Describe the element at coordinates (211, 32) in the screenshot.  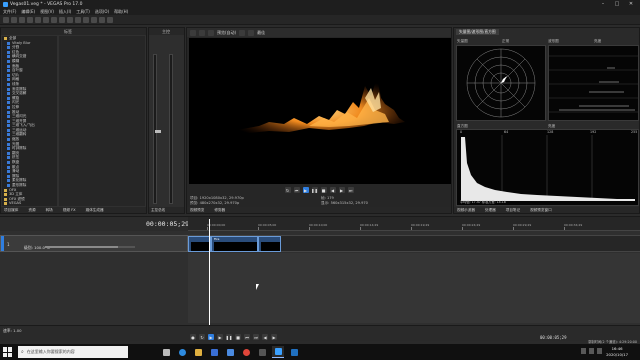
I see `split-screen-icon` at that location.